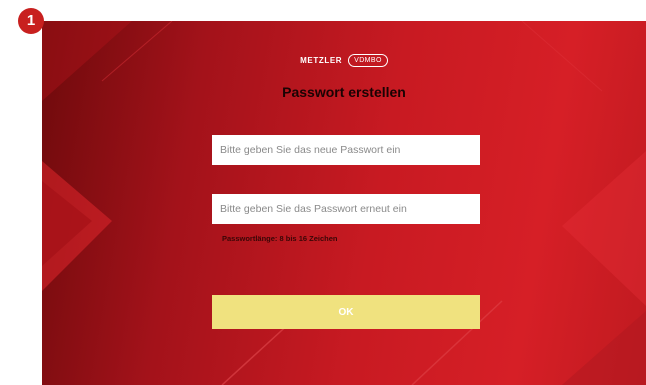  What do you see at coordinates (346, 150) in the screenshot?
I see `new-password-field` at bounding box center [346, 150].